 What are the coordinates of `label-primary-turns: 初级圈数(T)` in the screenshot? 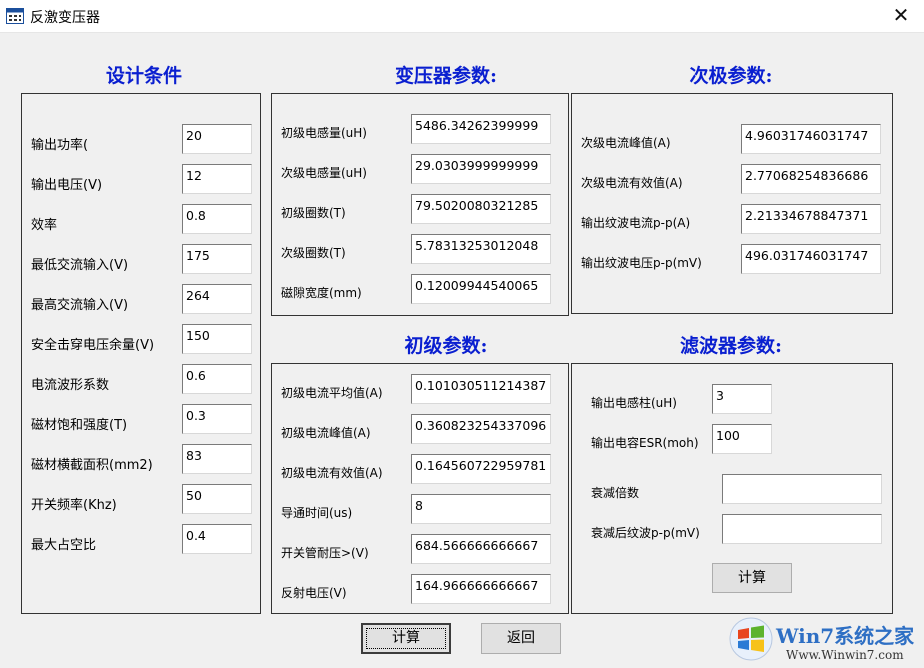 It's located at (313, 212).